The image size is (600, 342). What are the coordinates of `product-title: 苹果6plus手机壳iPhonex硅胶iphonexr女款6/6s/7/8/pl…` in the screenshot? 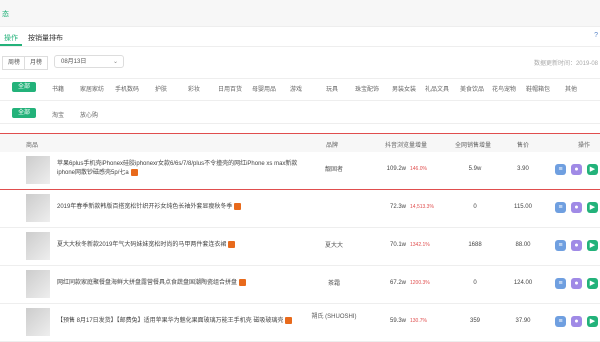 It's located at (184, 169).